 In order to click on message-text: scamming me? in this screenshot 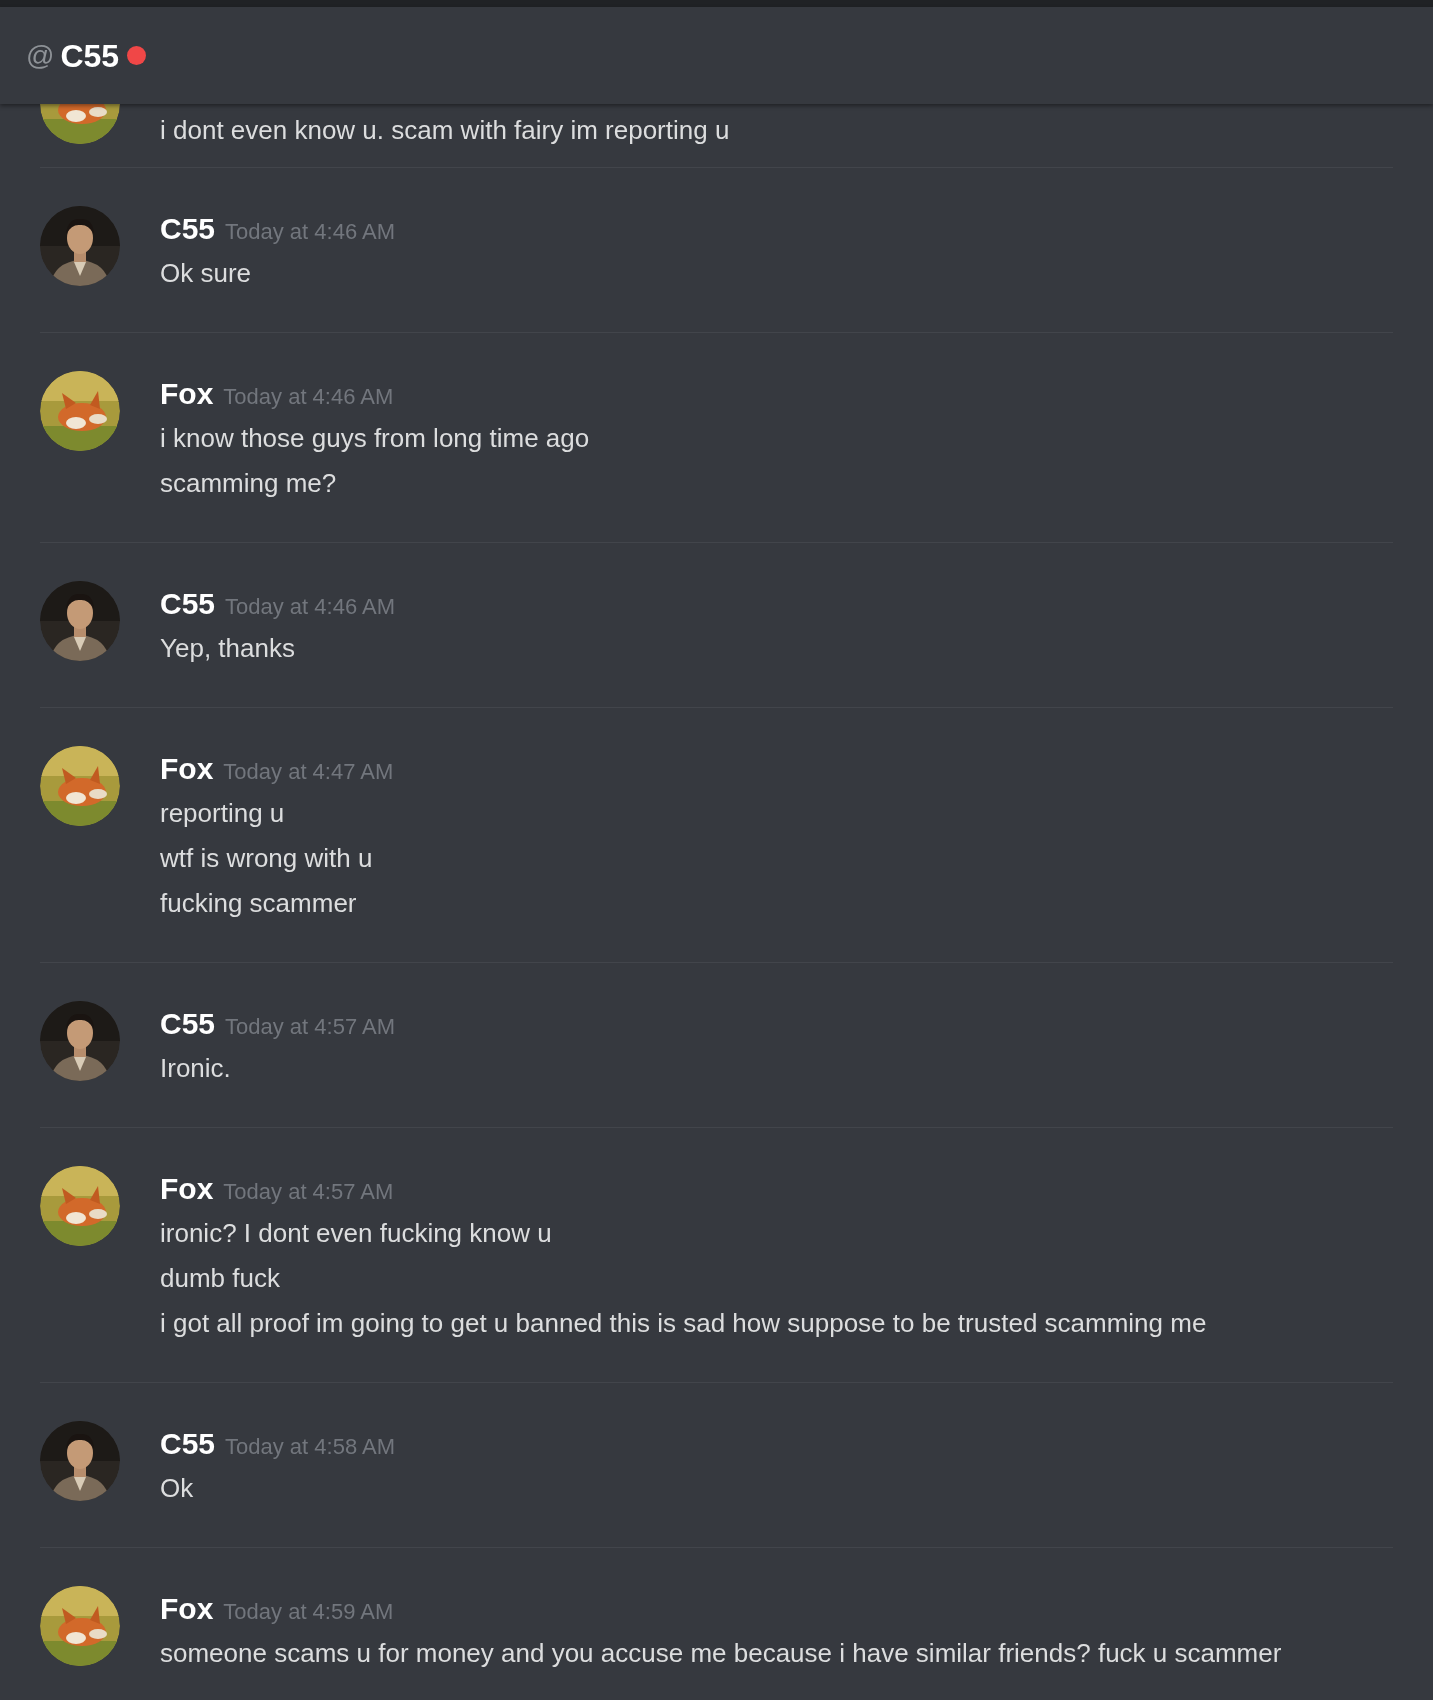, I will do `click(249, 483)`.